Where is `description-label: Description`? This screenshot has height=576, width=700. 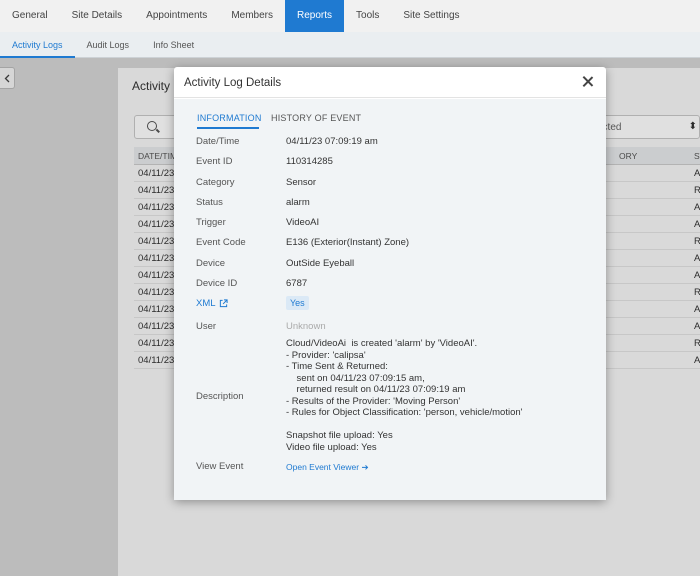 description-label: Description is located at coordinates (220, 396).